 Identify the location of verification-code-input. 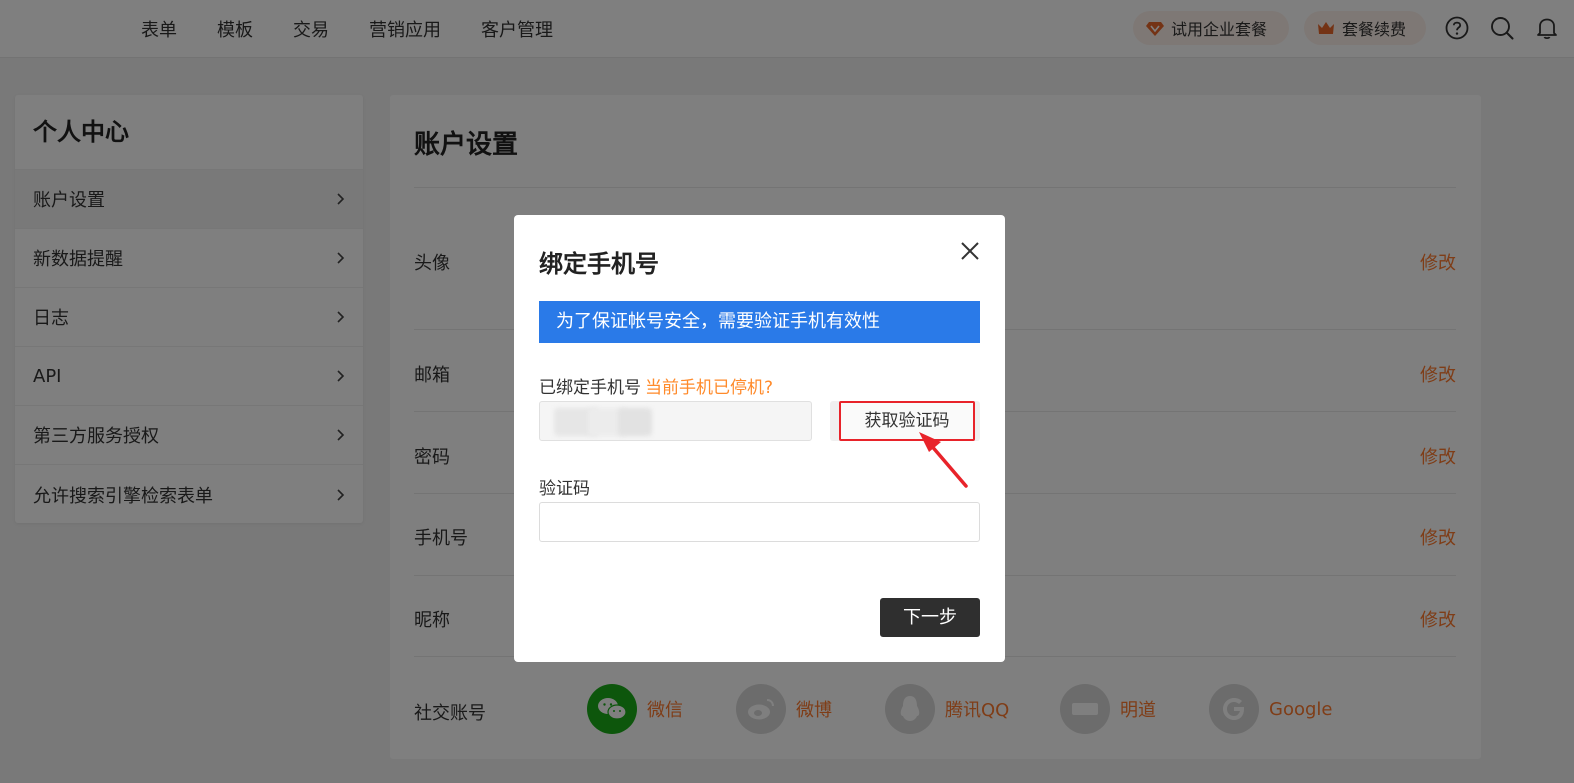
(759, 522).